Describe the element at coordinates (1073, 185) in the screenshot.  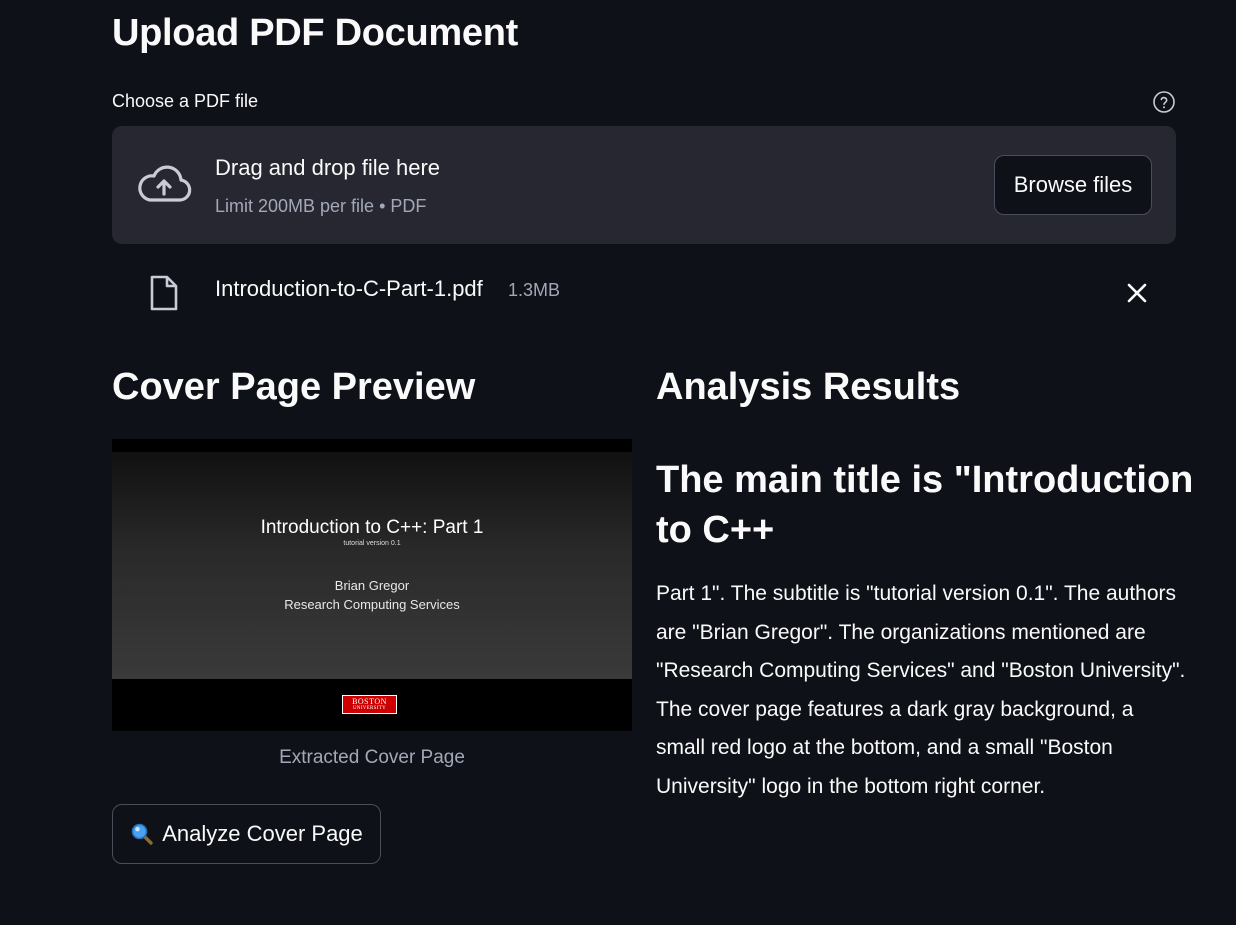
I see `browse-files-button: Browse files` at that location.